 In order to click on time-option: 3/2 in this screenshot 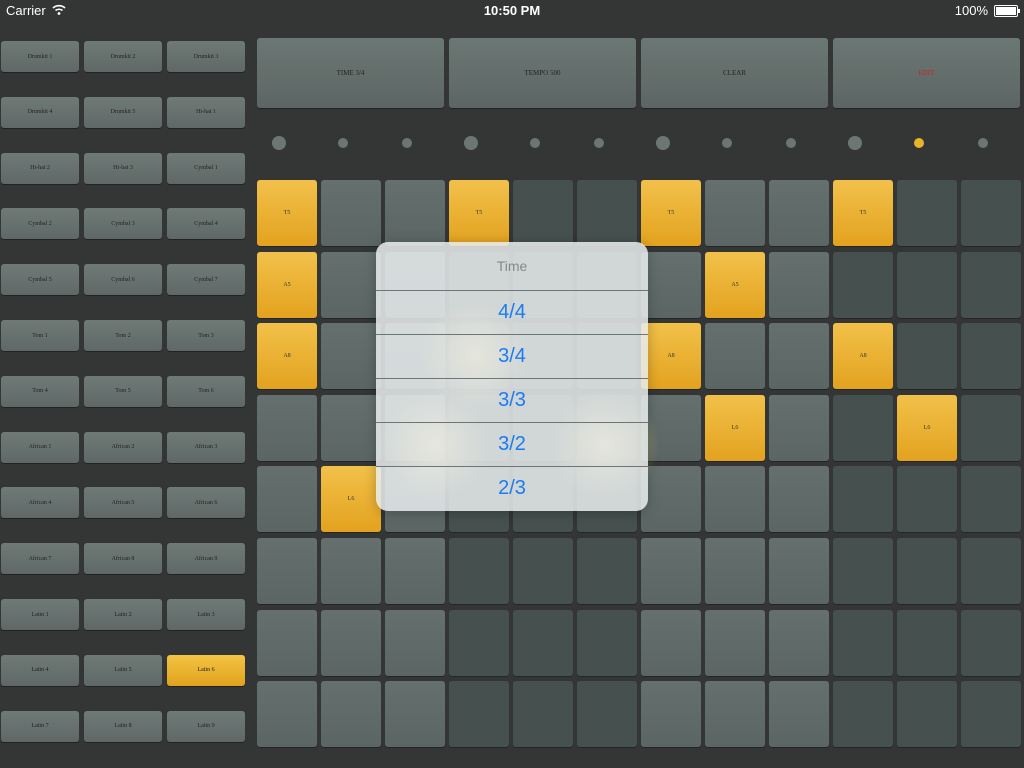, I will do `click(512, 445)`.